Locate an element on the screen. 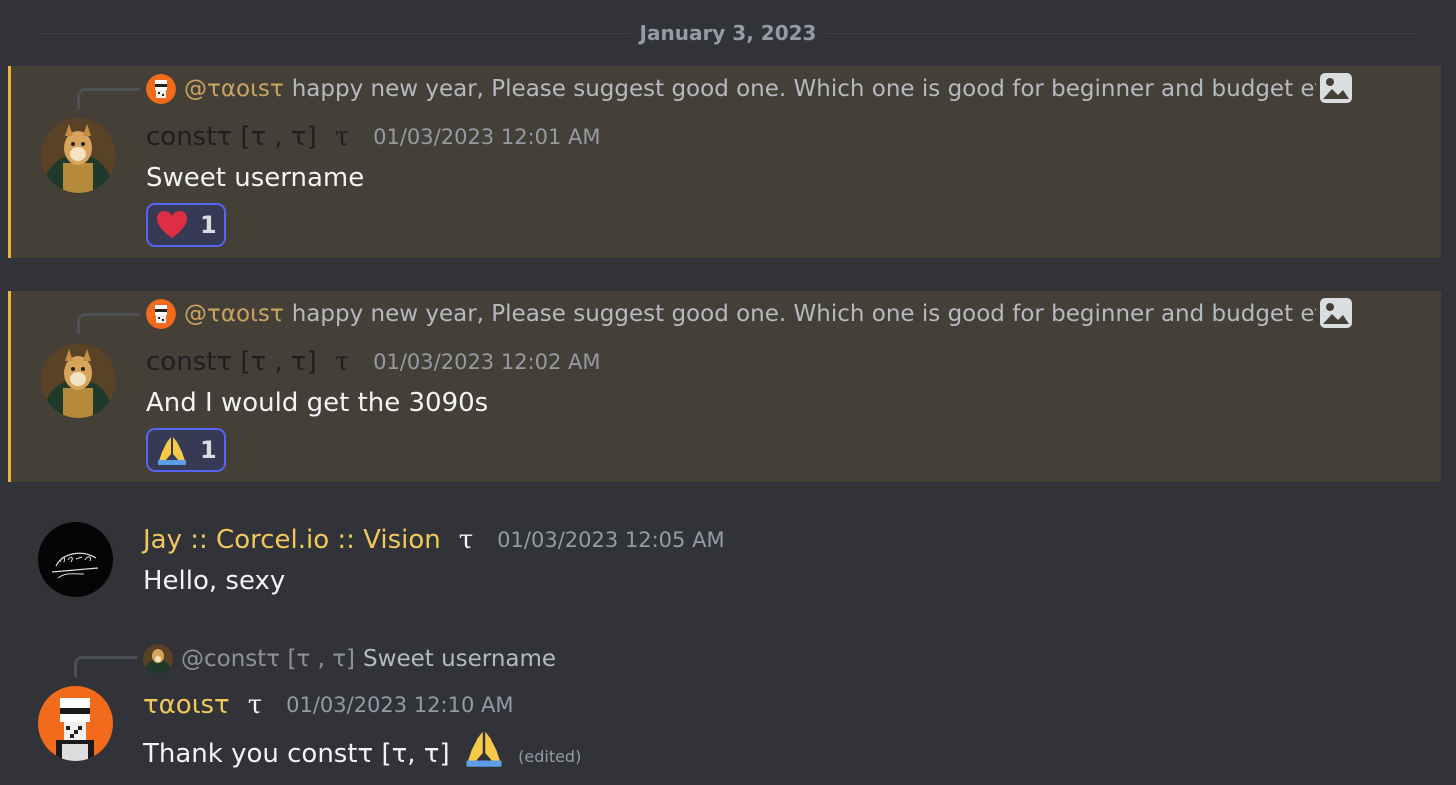  message-content: Thank you constτ [τ, τ] (edited) is located at coordinates (362, 751).